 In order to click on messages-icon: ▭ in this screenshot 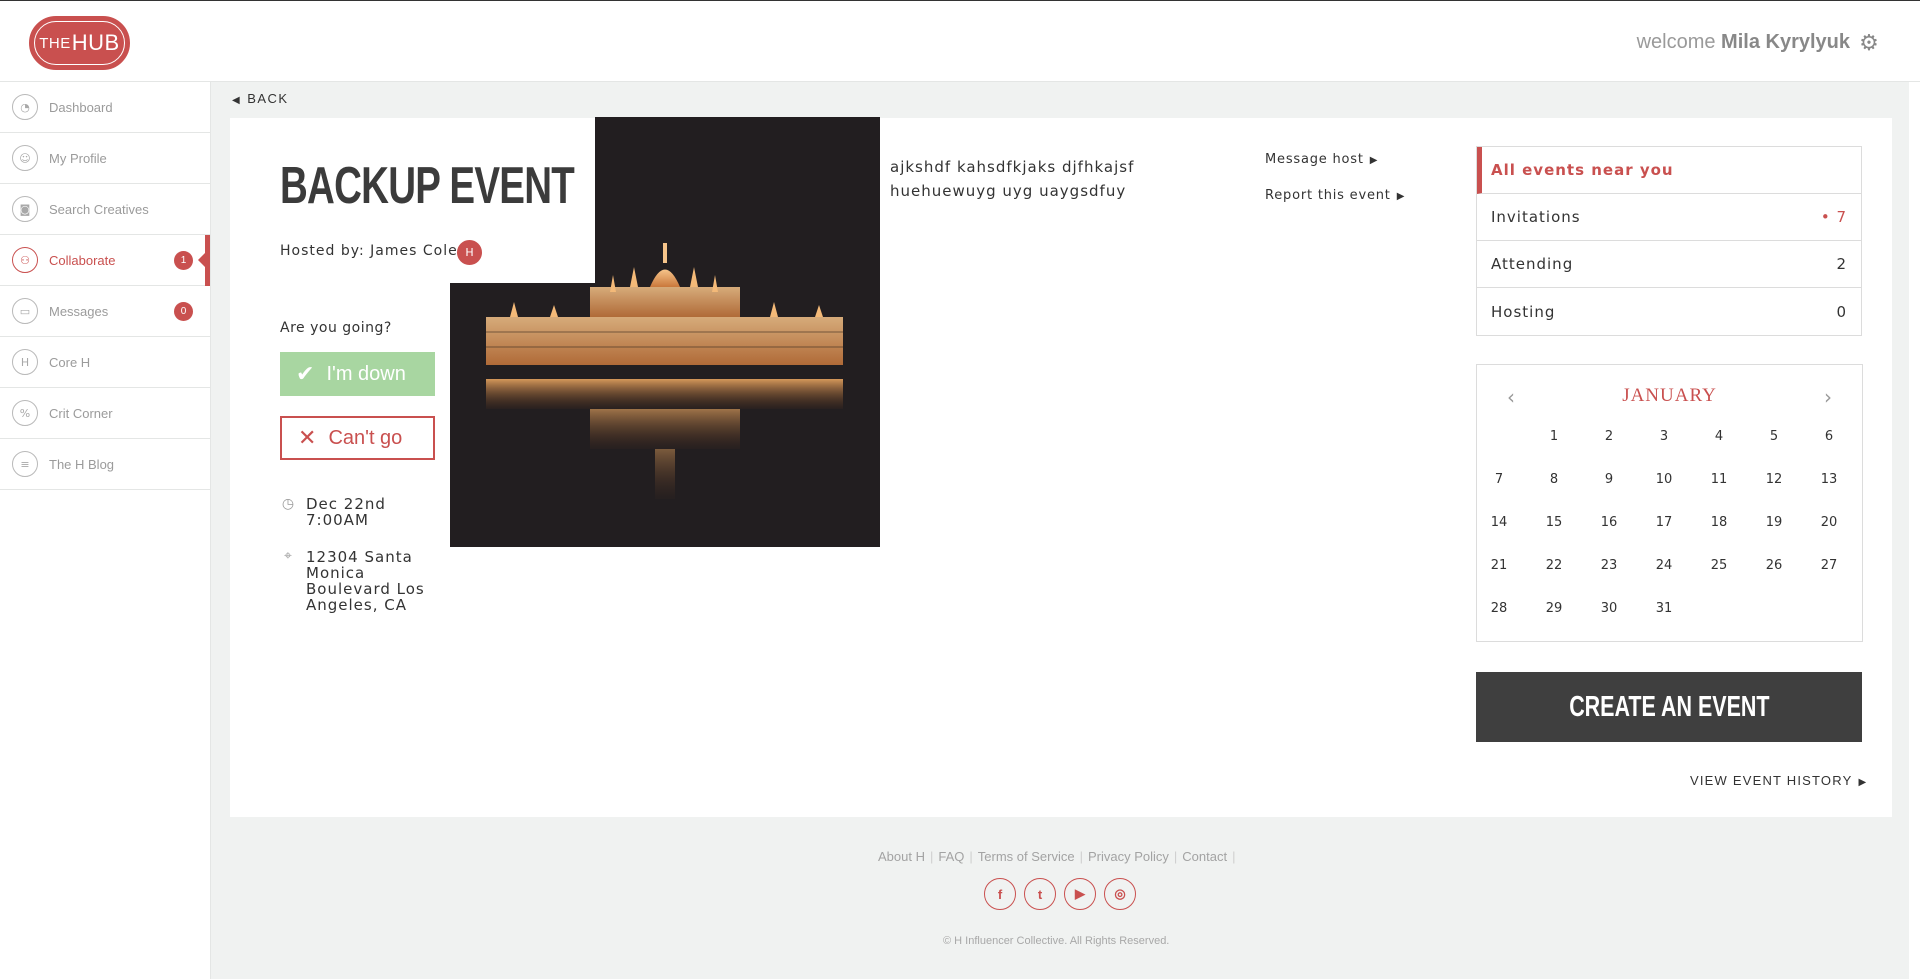, I will do `click(25, 311)`.